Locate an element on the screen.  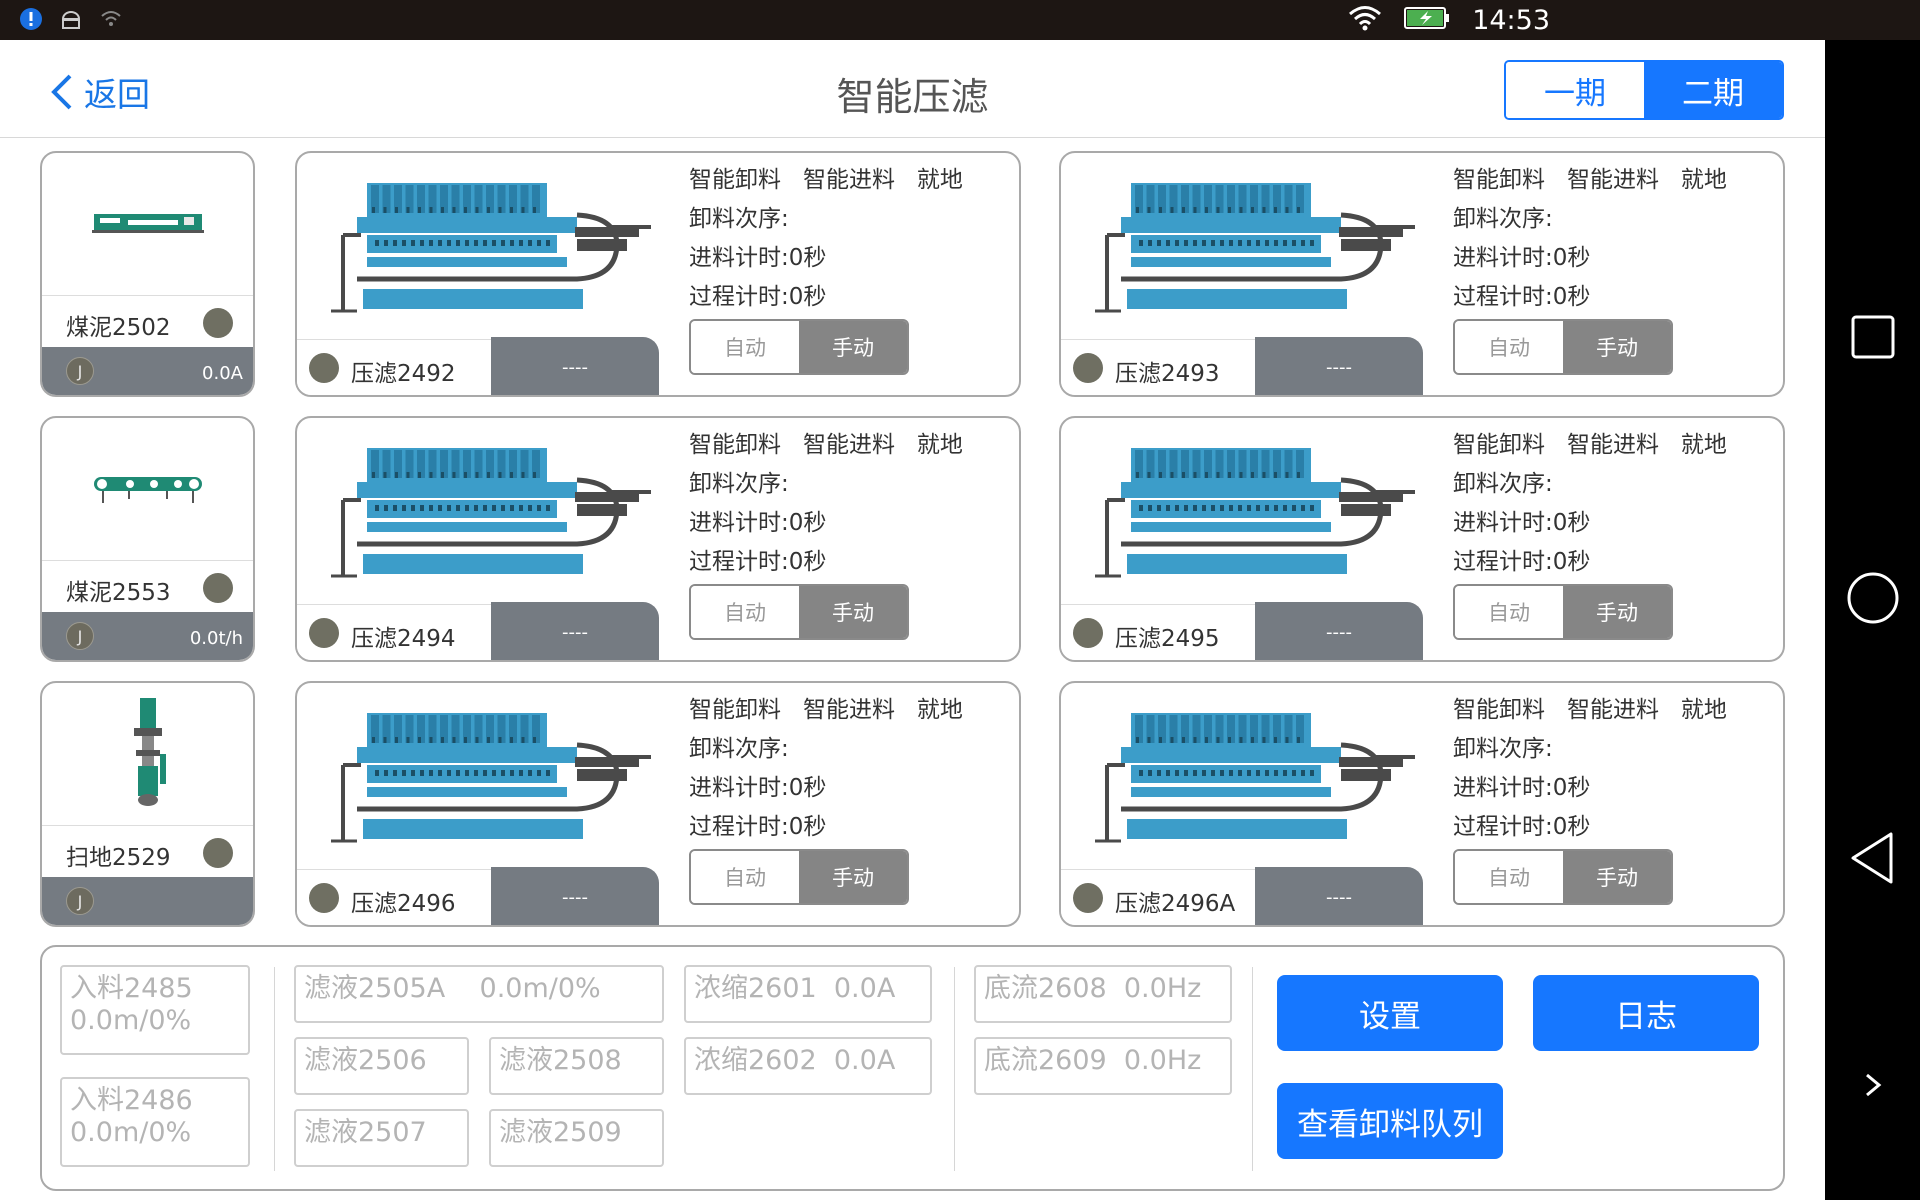
filter-press-name: 压滤2493 is located at coordinates (1167, 374).